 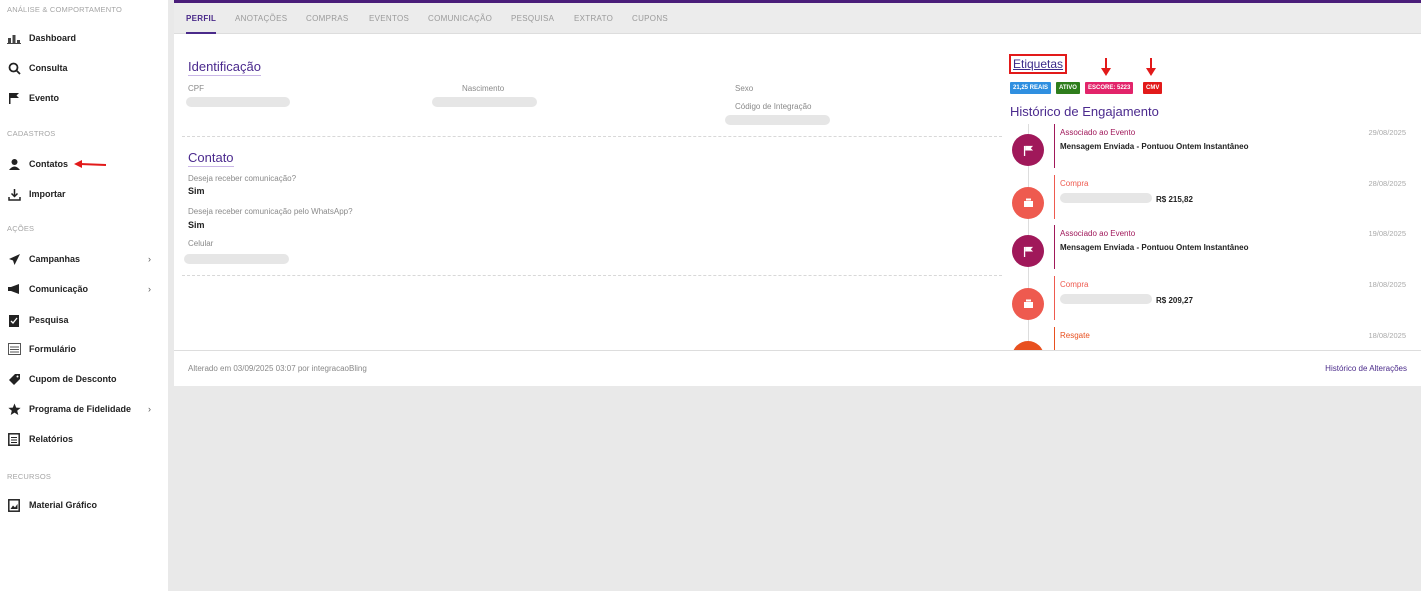 I want to click on tag-ativo: ATIVO, so click(x=1068, y=88).